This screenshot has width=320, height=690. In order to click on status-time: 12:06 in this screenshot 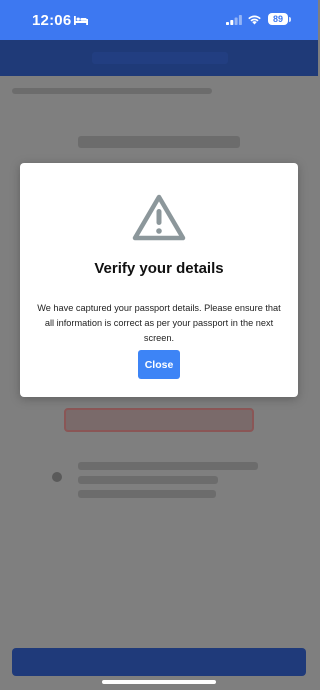, I will do `click(52, 20)`.